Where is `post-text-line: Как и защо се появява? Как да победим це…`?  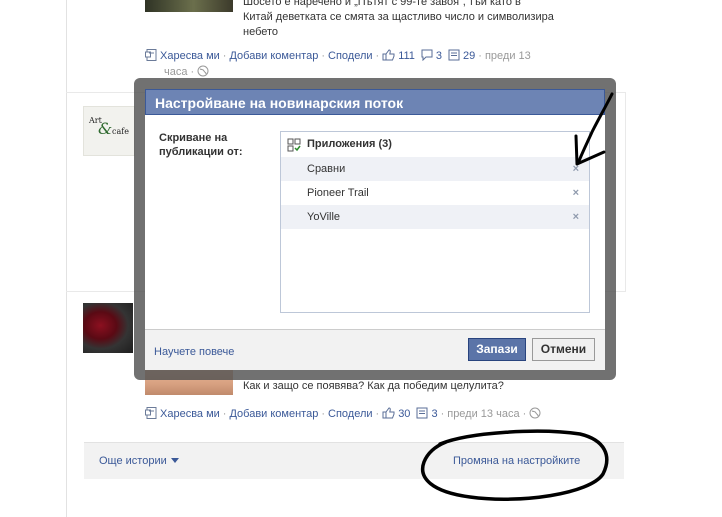
post-text-line: Как и защо се появява? Как да победим це… is located at coordinates (373, 386).